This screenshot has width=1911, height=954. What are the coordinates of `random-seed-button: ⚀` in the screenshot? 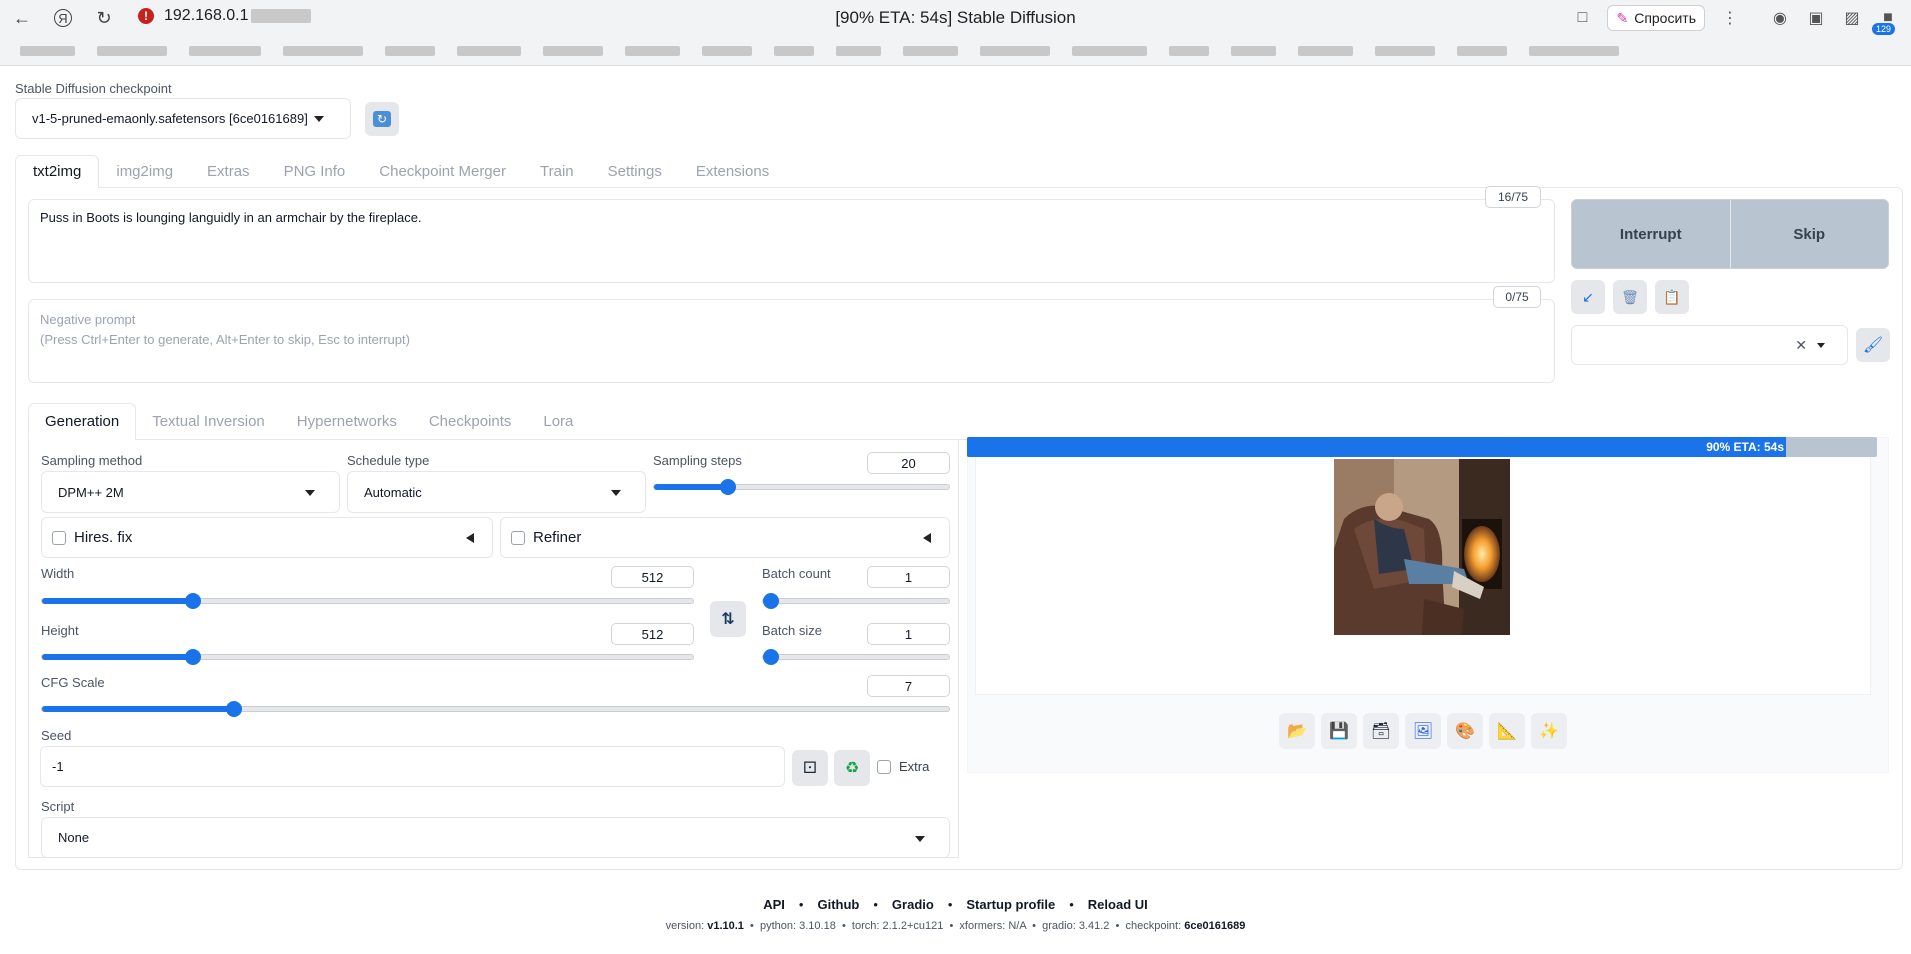 It's located at (810, 768).